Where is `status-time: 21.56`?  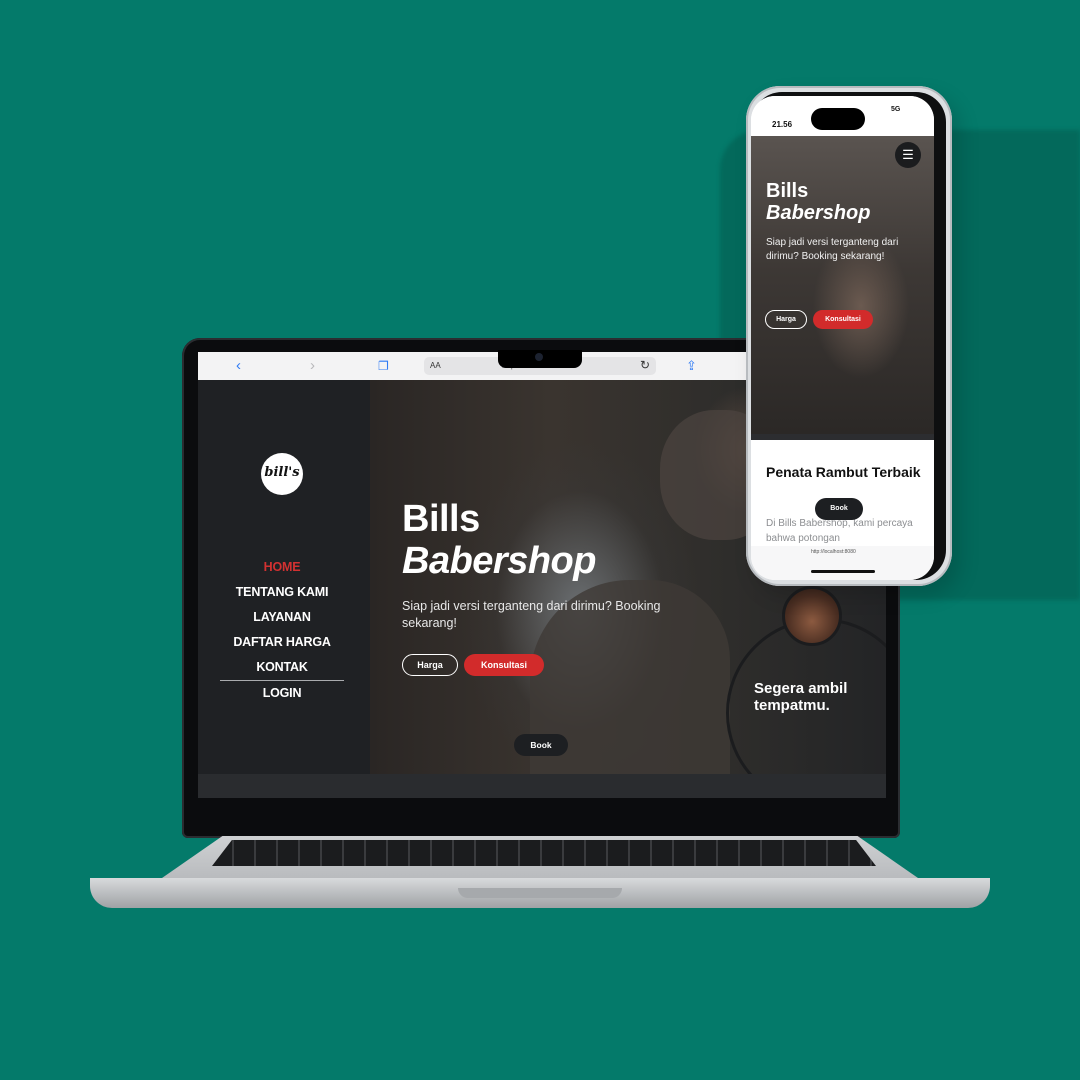
status-time: 21.56 is located at coordinates (782, 124).